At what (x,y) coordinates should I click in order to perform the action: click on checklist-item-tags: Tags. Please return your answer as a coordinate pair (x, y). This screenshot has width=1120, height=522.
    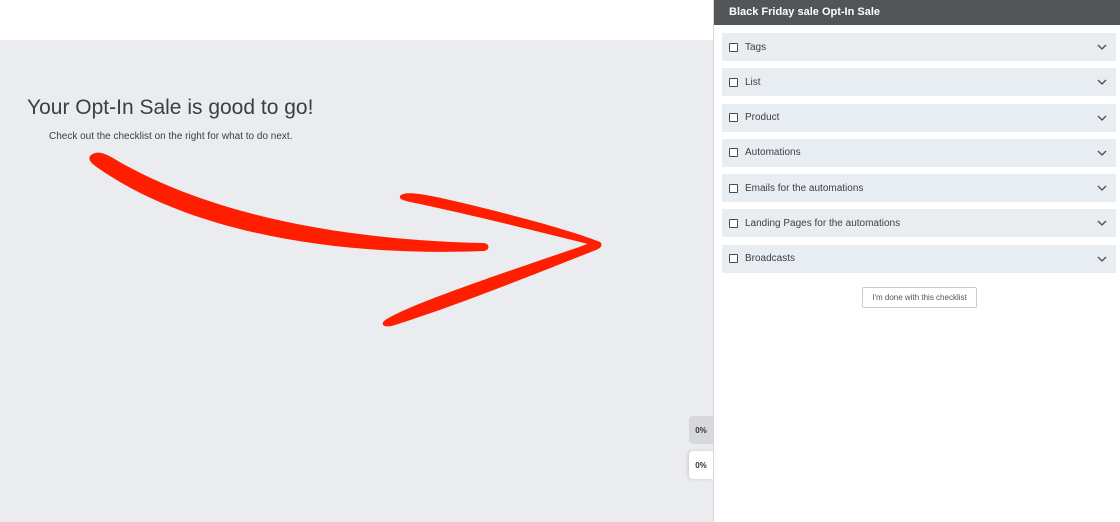
    Looking at the image, I should click on (919, 47).